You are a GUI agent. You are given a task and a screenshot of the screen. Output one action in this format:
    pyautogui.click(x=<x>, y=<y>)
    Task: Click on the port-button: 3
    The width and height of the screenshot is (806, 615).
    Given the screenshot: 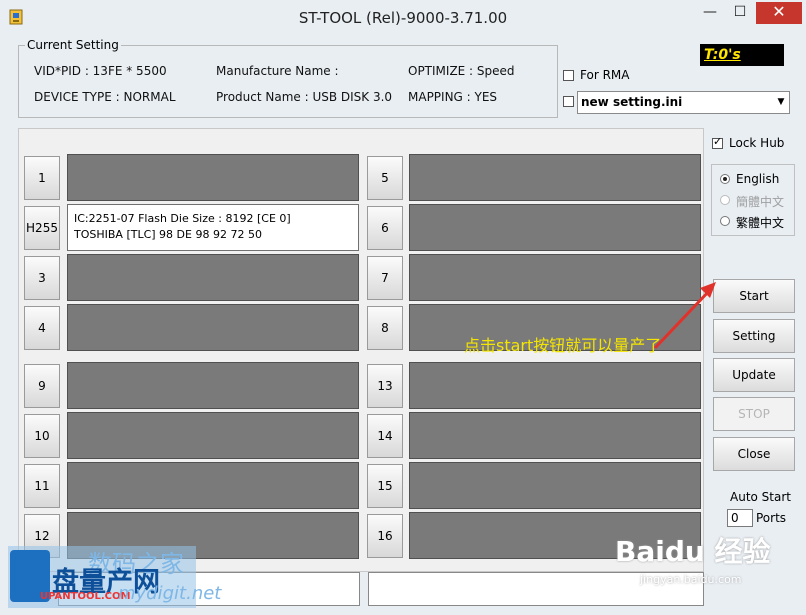 What is the action you would take?
    pyautogui.click(x=42, y=278)
    